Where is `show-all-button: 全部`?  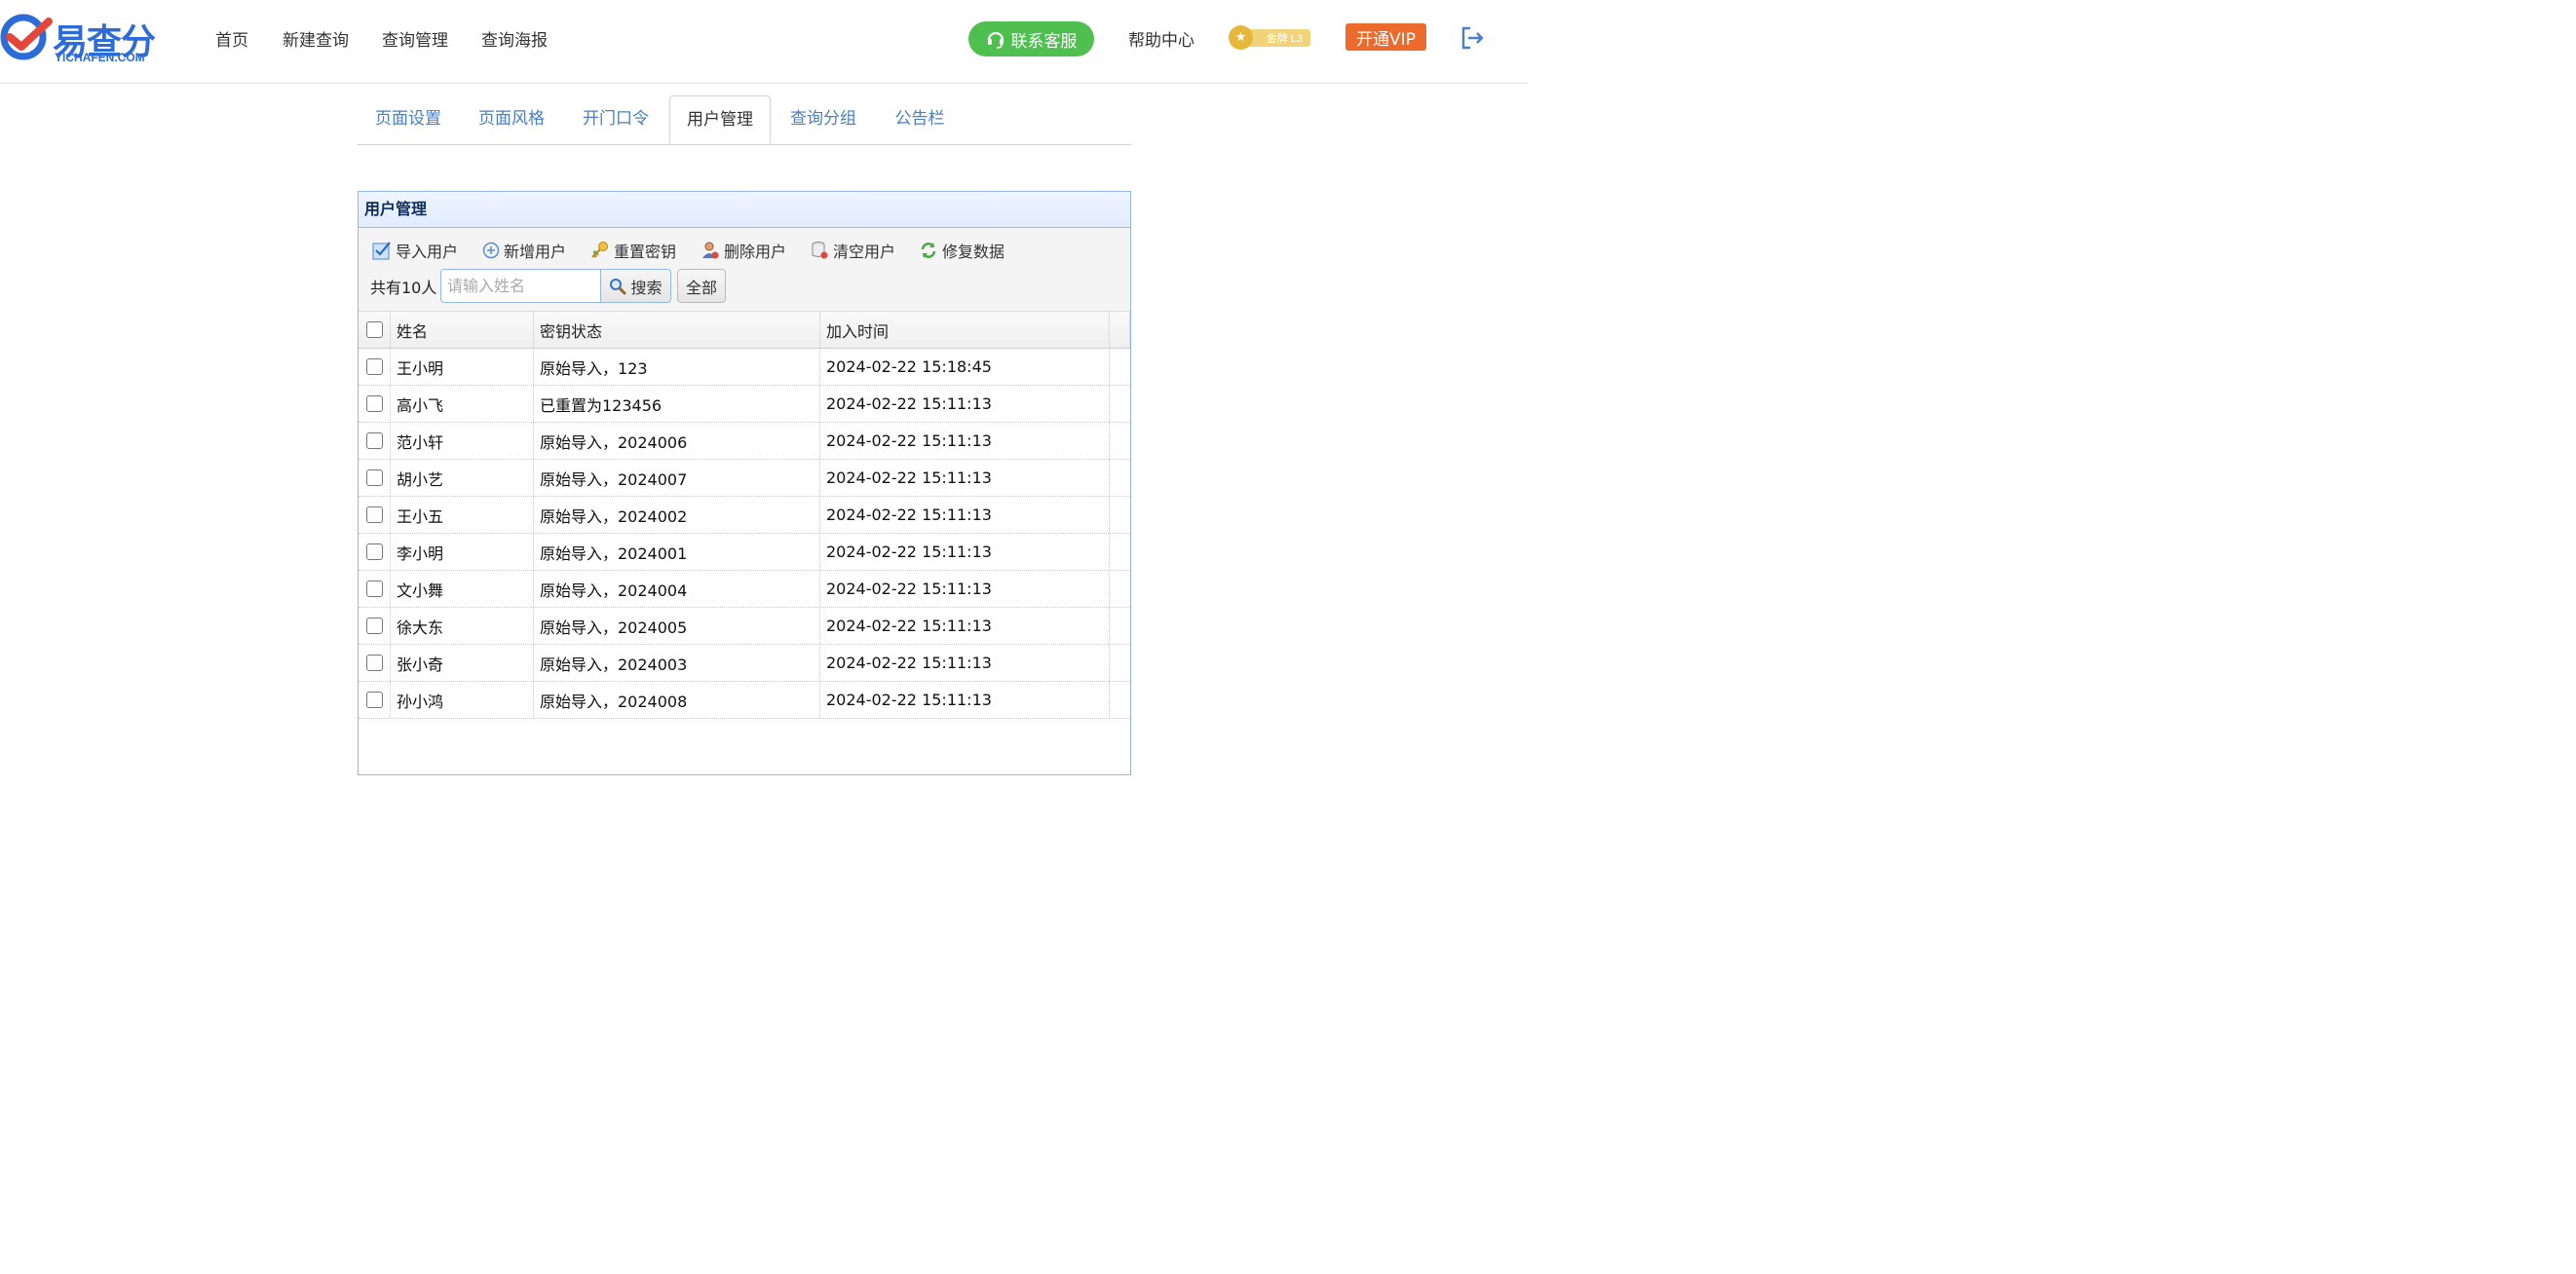 show-all-button: 全部 is located at coordinates (701, 286).